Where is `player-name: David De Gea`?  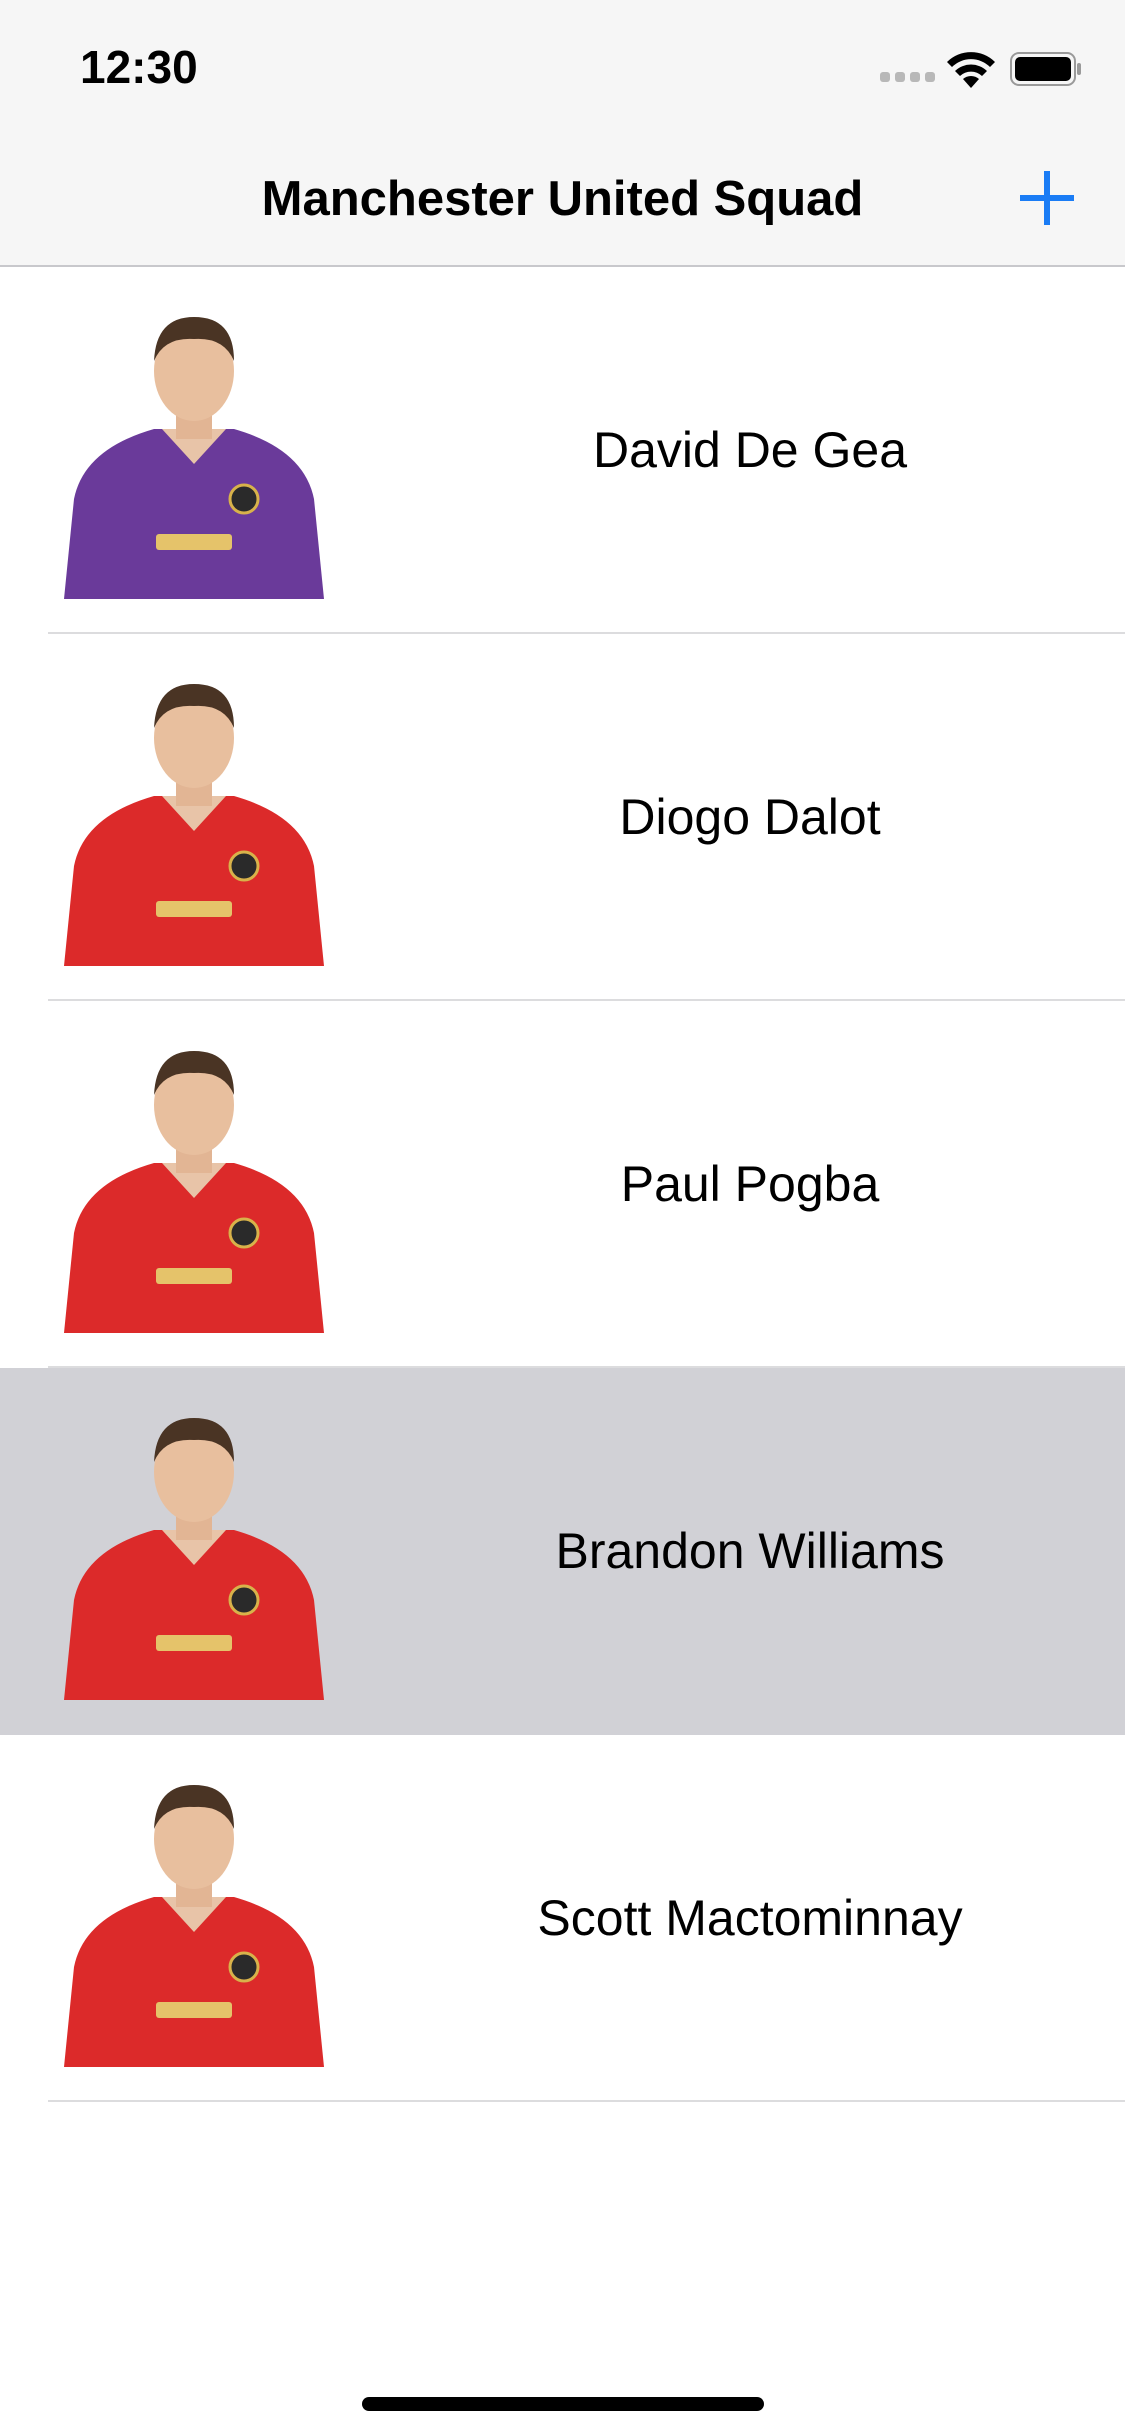
player-name: David De Gea is located at coordinates (750, 450).